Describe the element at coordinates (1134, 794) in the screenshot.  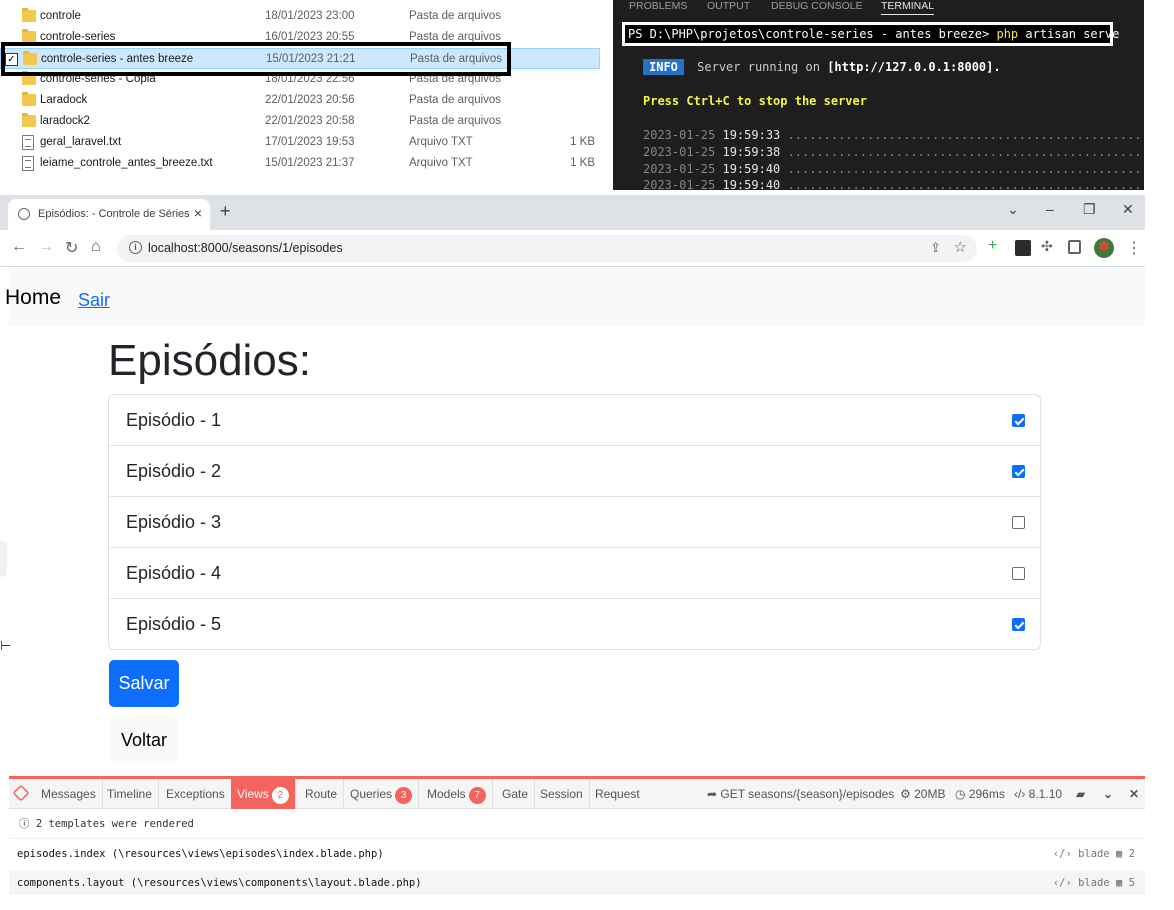
I see `close-icon: ✕` at that location.